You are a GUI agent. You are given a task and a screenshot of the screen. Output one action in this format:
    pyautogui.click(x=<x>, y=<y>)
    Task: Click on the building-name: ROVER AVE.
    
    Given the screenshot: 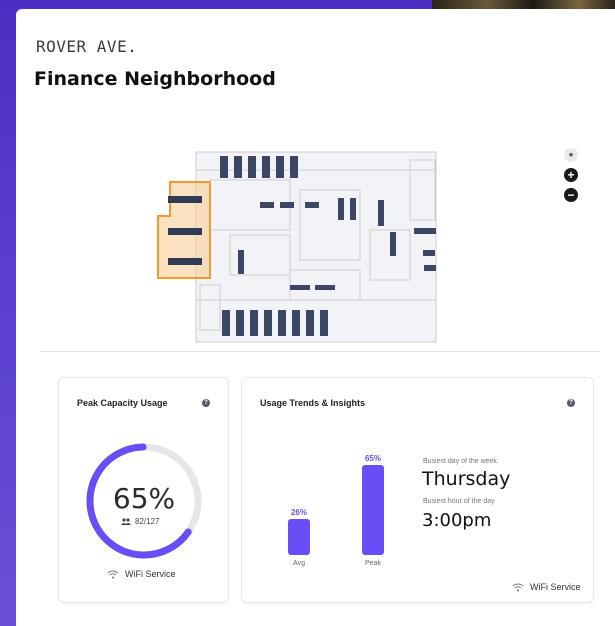 What is the action you would take?
    pyautogui.click(x=87, y=46)
    